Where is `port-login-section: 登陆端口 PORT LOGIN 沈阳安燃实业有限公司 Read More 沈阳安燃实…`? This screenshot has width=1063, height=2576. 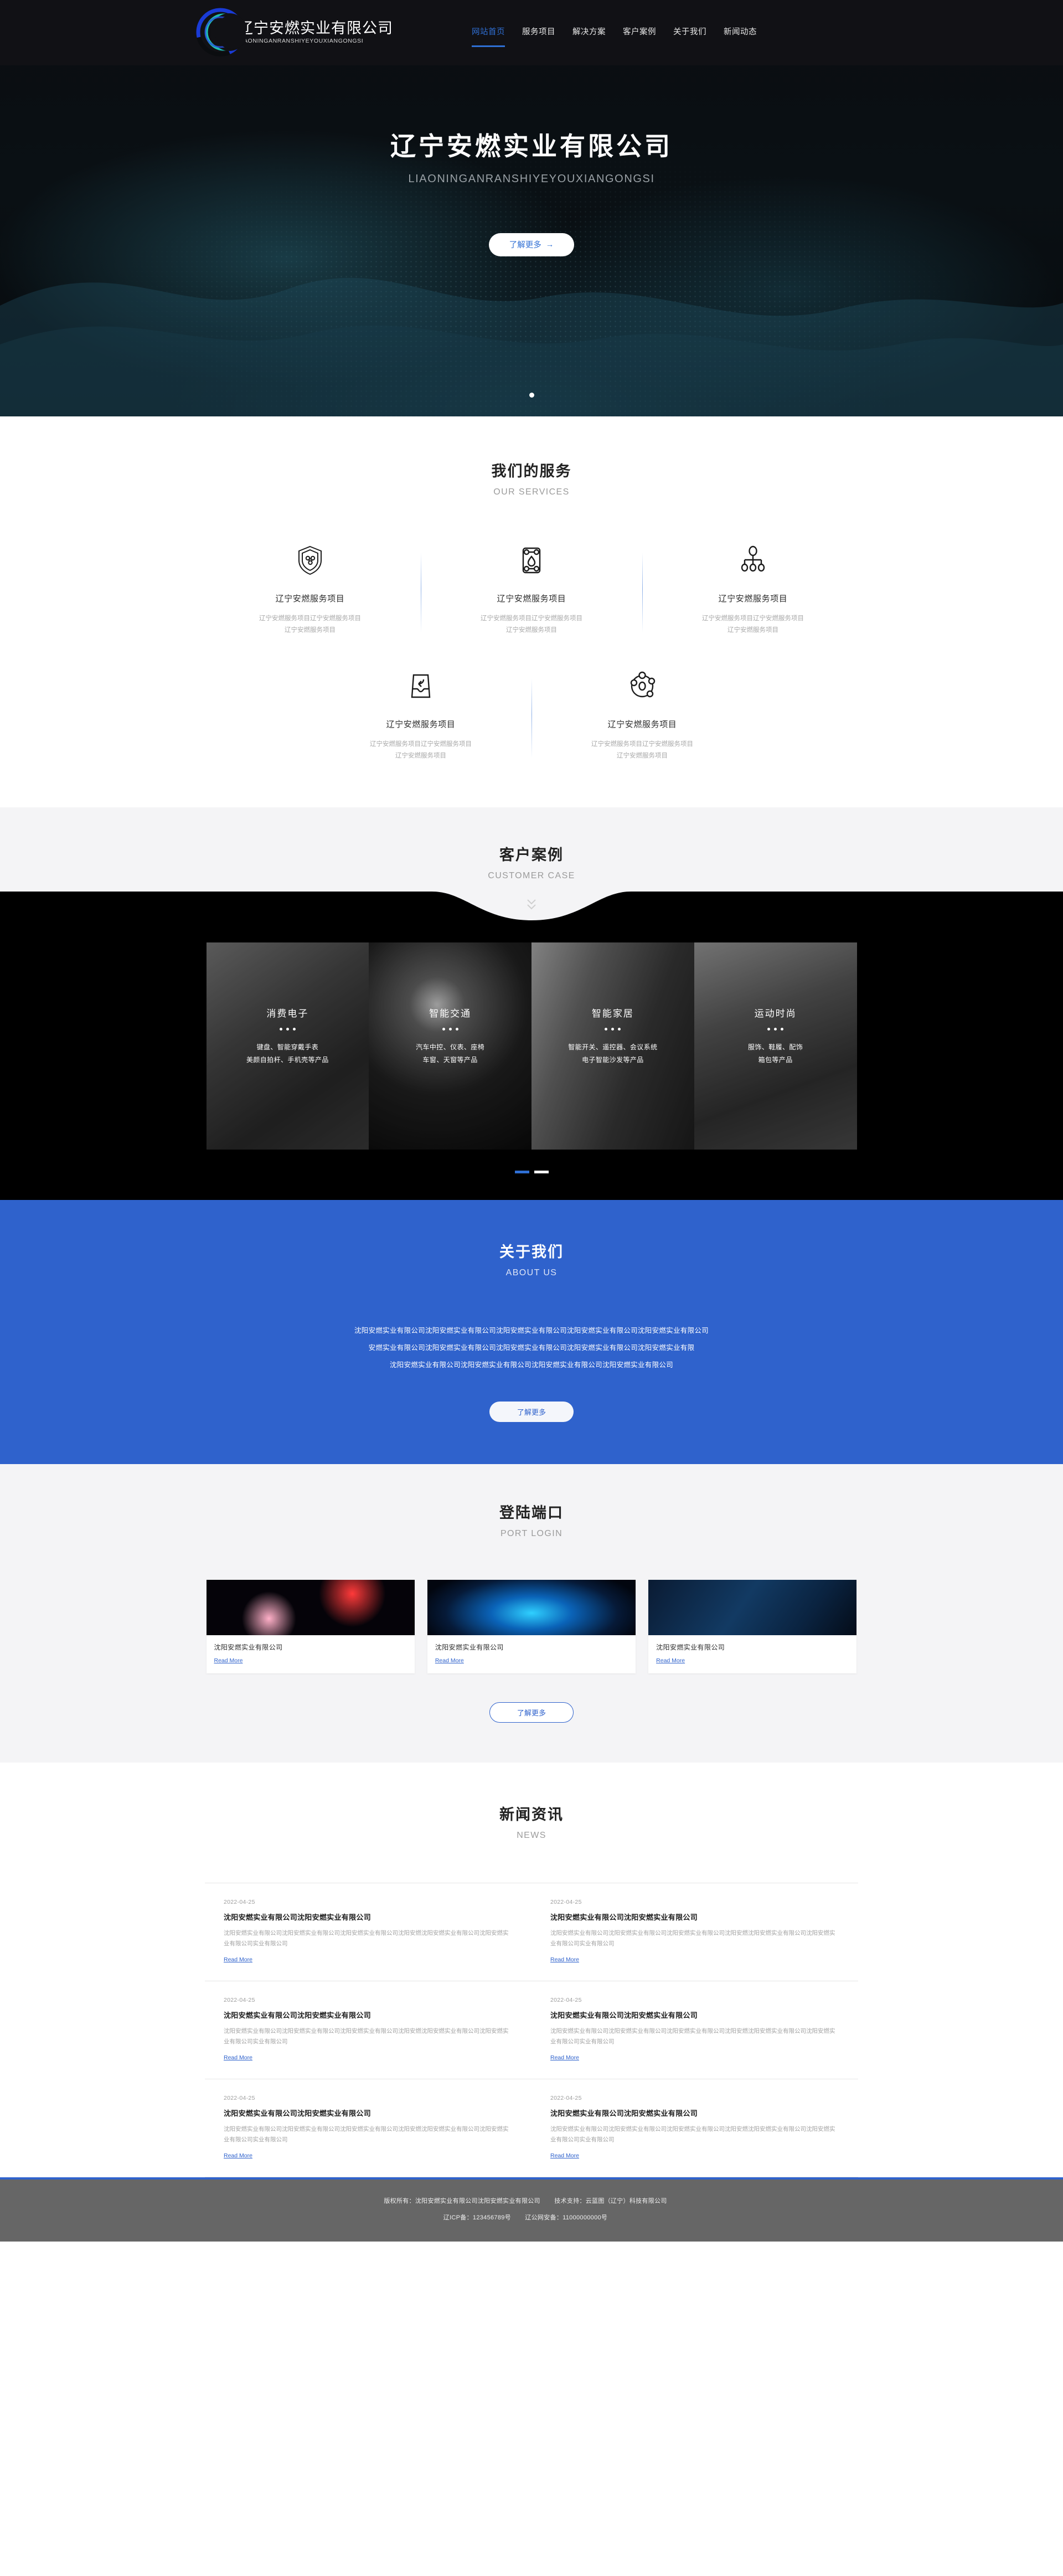 port-login-section: 登陆端口 PORT LOGIN 沈阳安燃实业有限公司 Read More 沈阳安燃实… is located at coordinates (531, 1613).